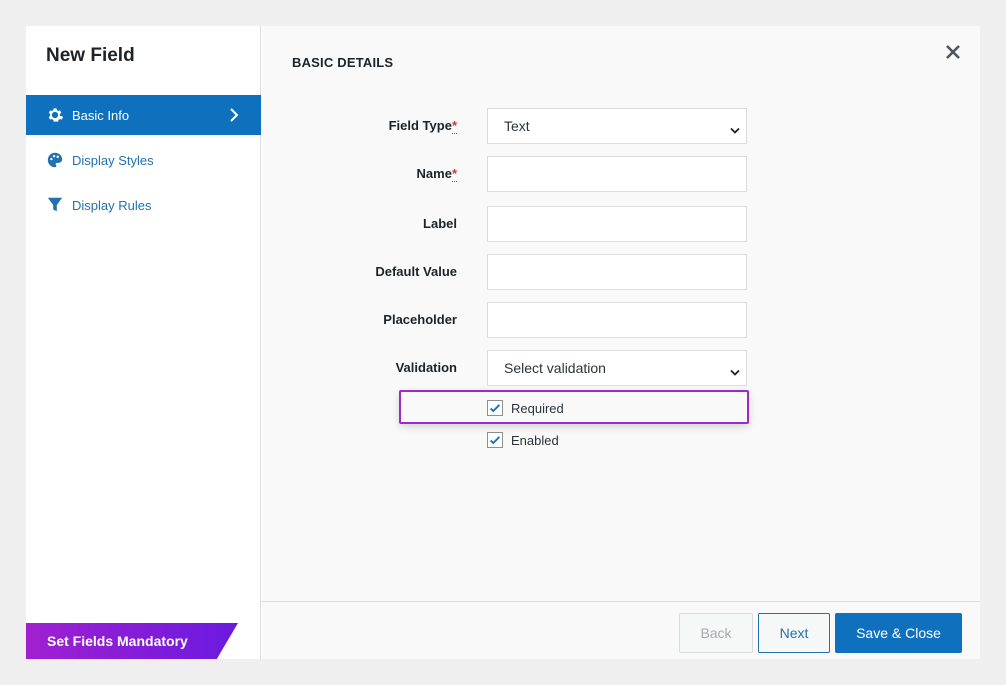  What do you see at coordinates (55, 160) in the screenshot?
I see `palette-icon` at bounding box center [55, 160].